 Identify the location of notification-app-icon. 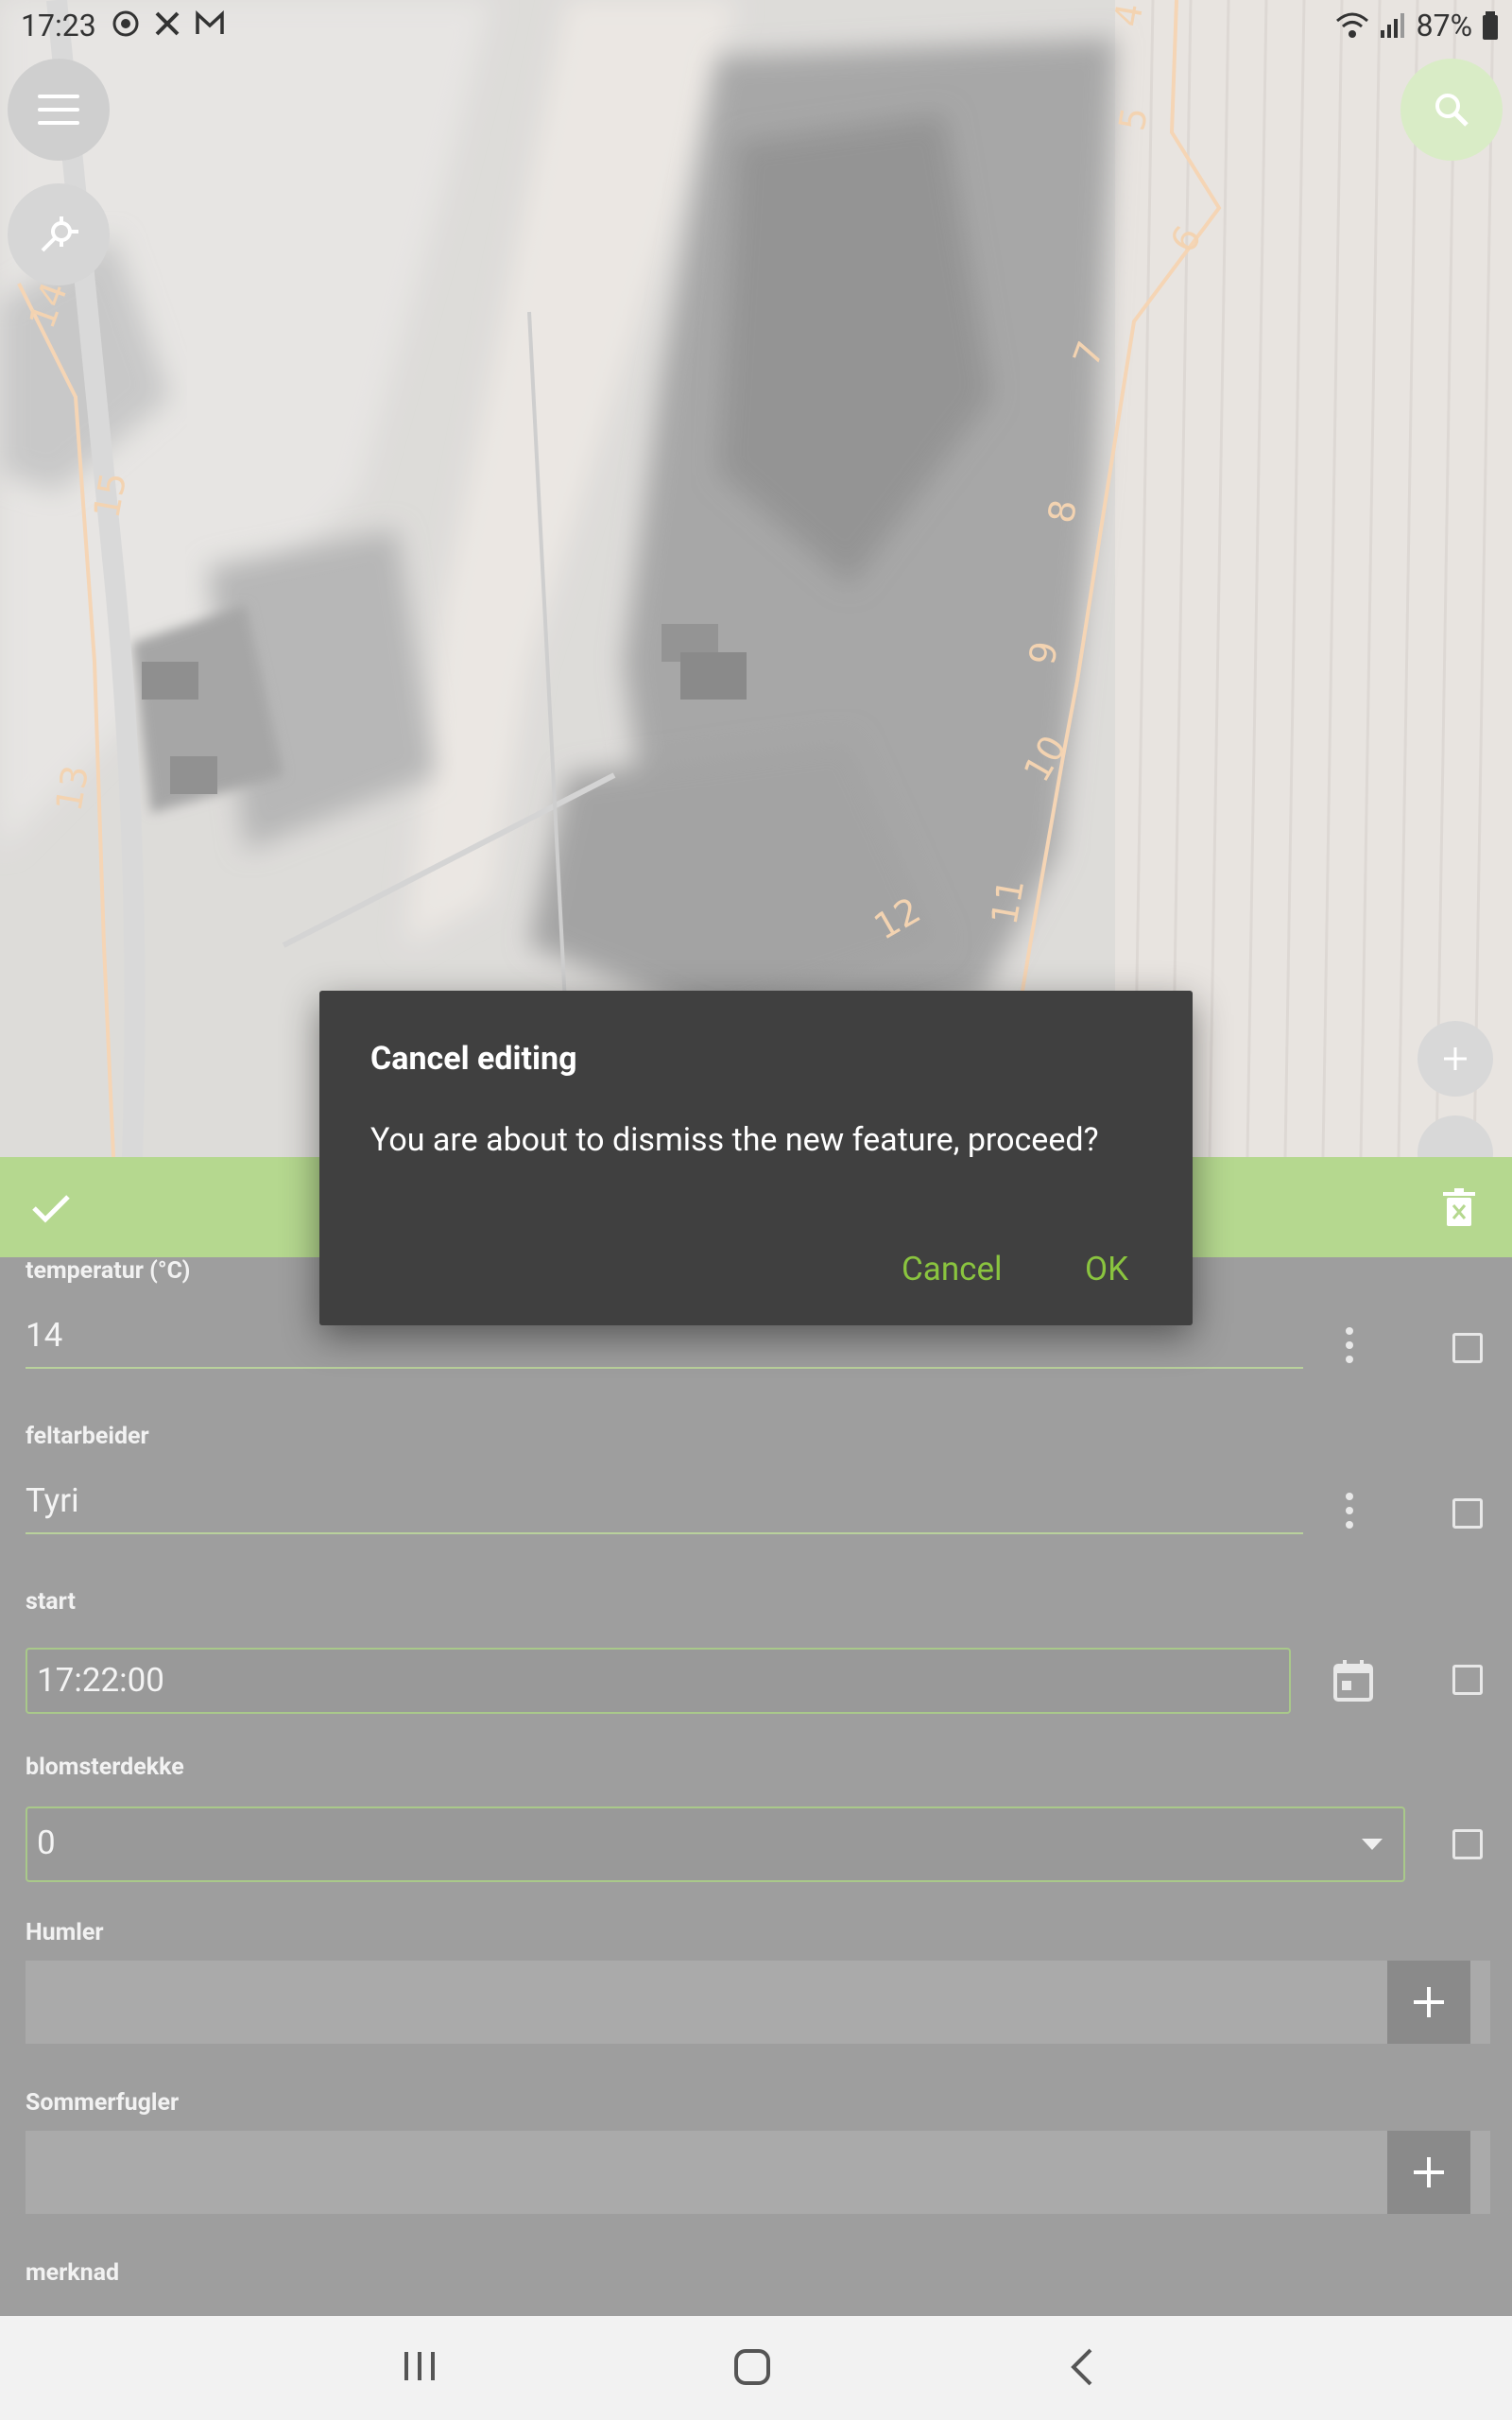
(125, 24).